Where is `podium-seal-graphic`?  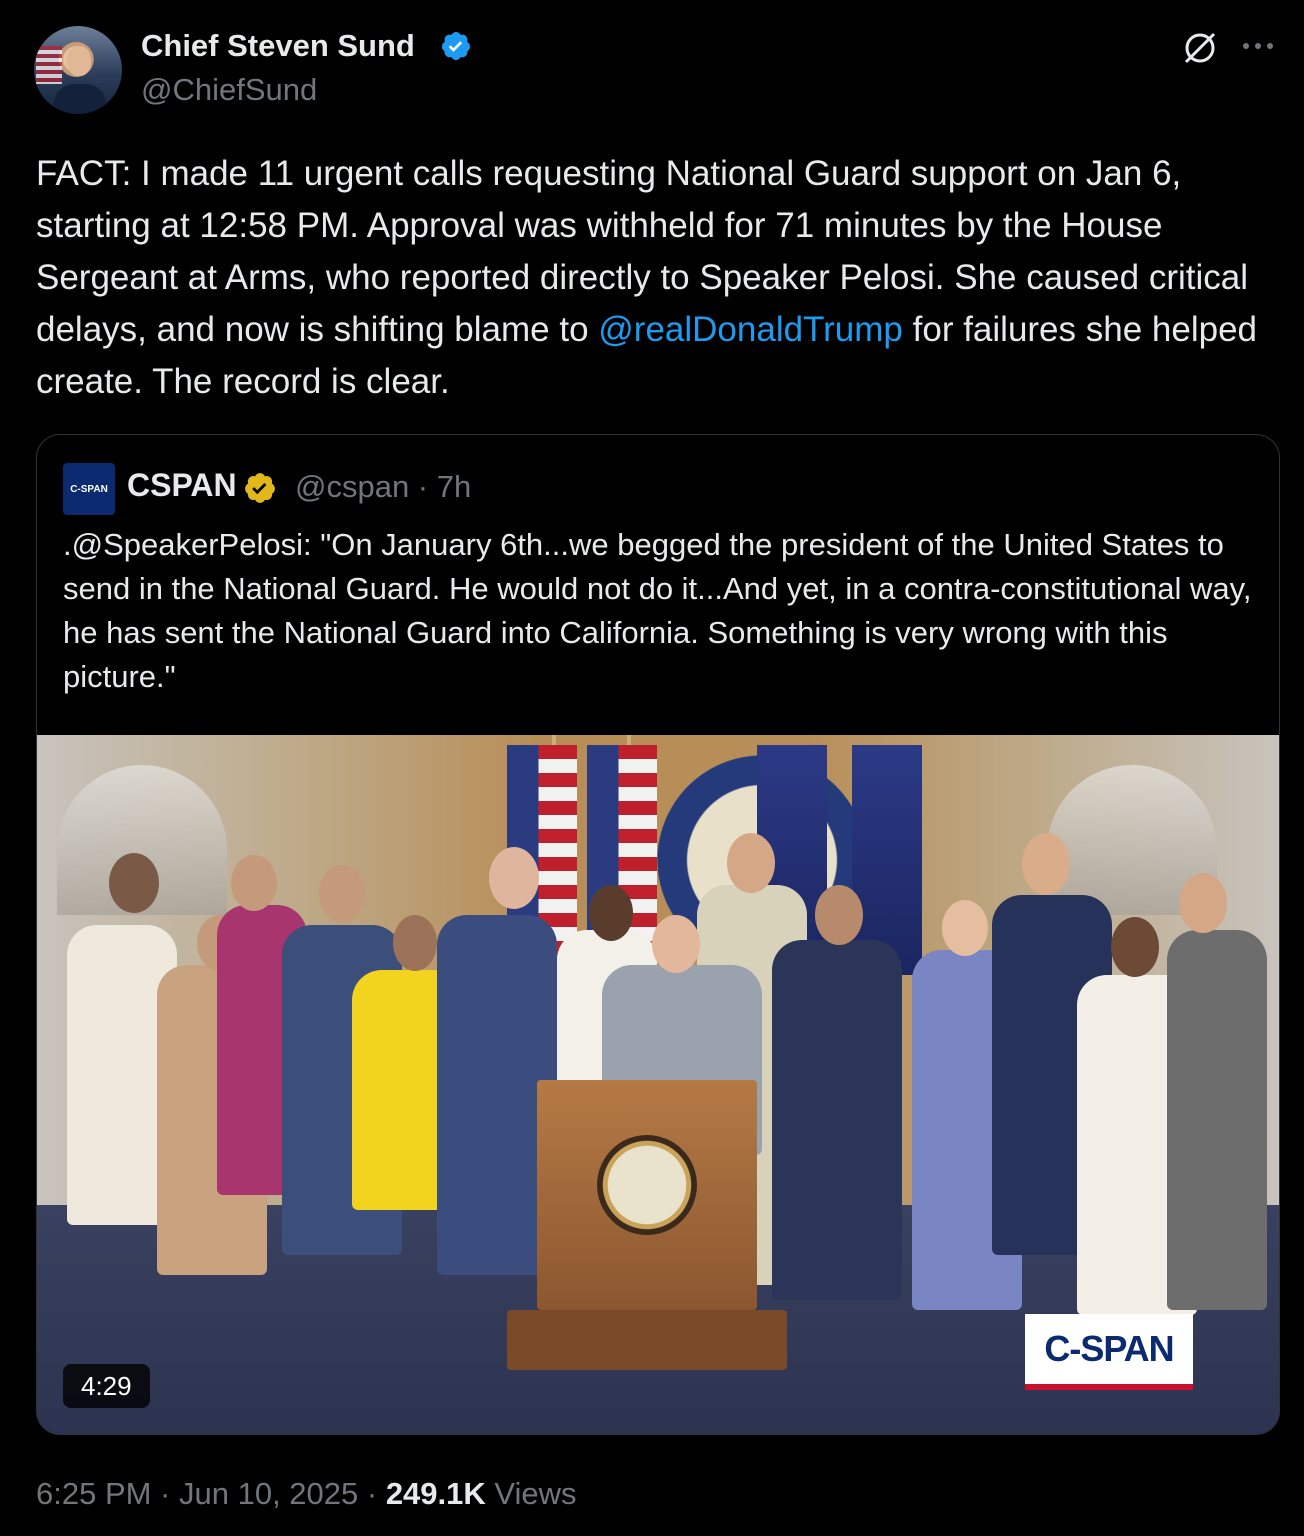 podium-seal-graphic is located at coordinates (647, 1185).